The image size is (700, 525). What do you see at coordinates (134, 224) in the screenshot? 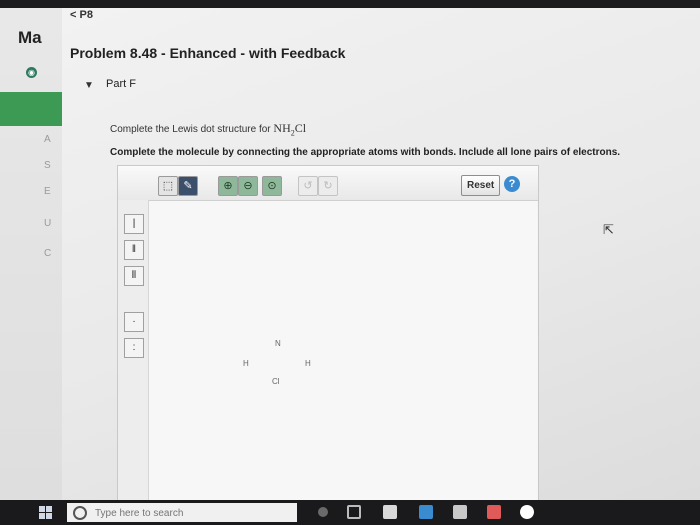
I see `single-bond-icon: |` at bounding box center [134, 224].